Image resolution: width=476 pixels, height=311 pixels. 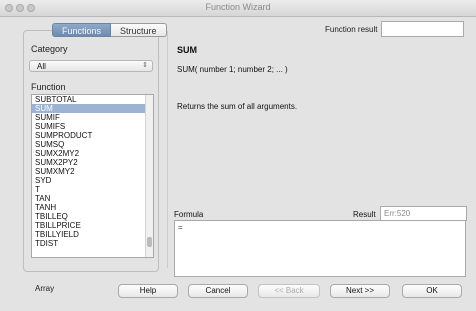 What do you see at coordinates (167, 149) in the screenshot?
I see `panel-divider` at bounding box center [167, 149].